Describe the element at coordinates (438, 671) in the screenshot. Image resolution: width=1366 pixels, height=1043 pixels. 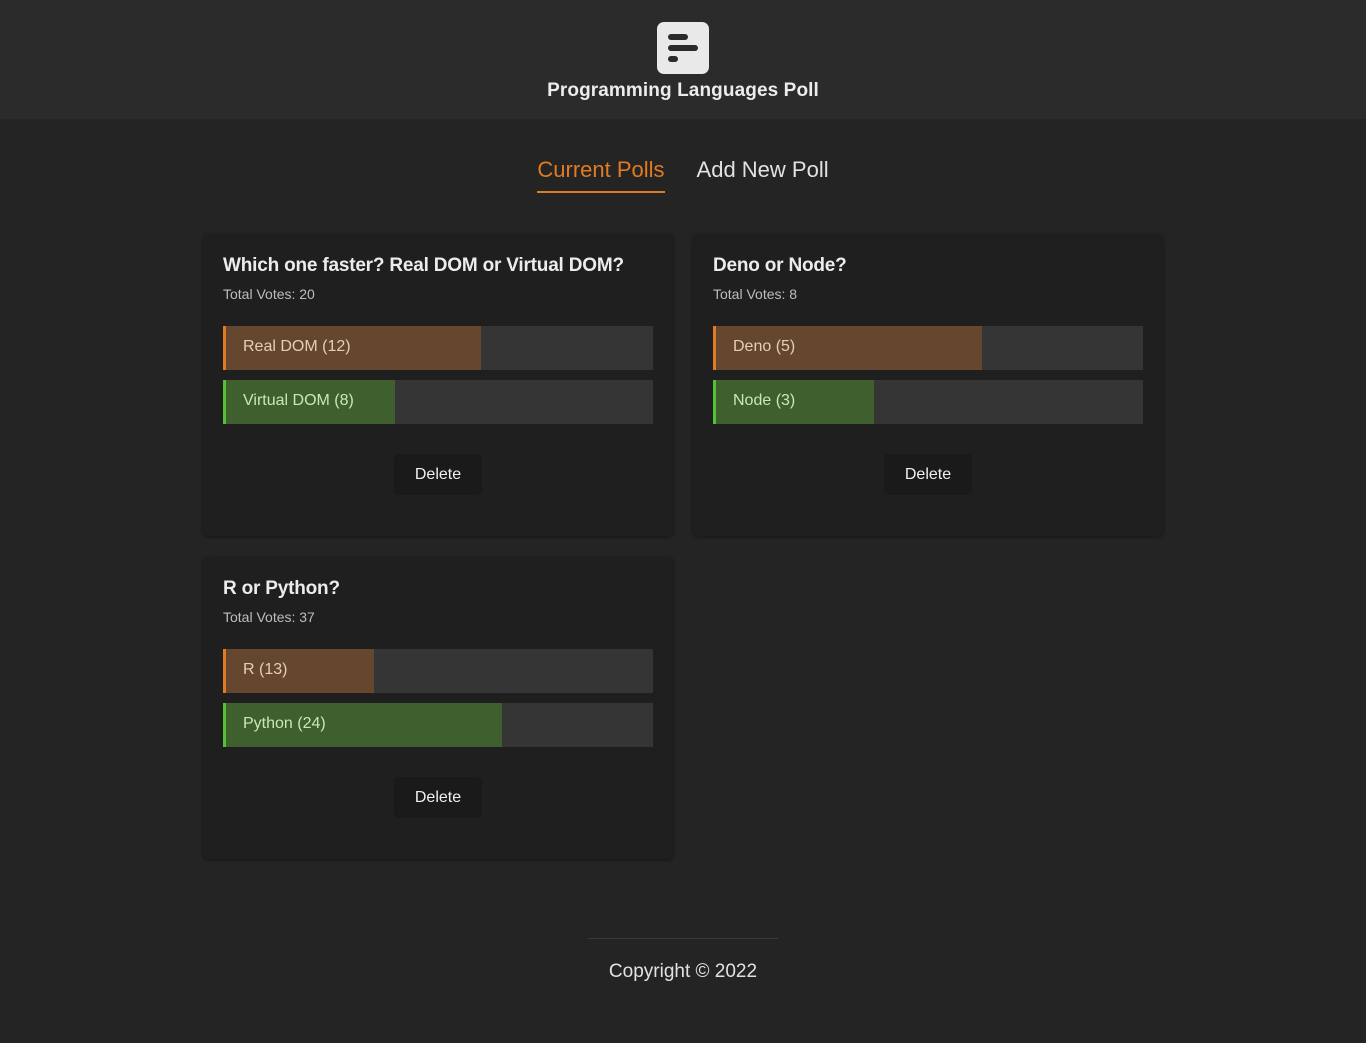
I see `poll-option: R (13)` at that location.